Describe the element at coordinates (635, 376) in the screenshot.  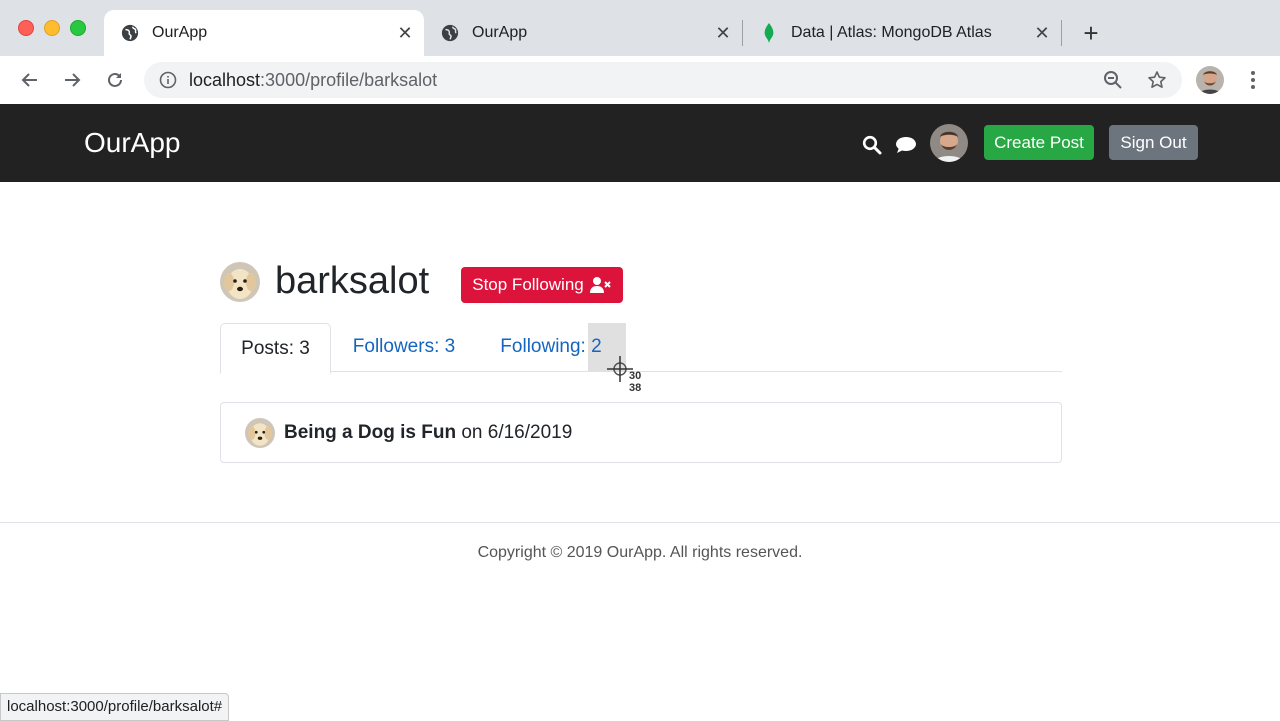
I see `cursor-x-value: 30` at that location.